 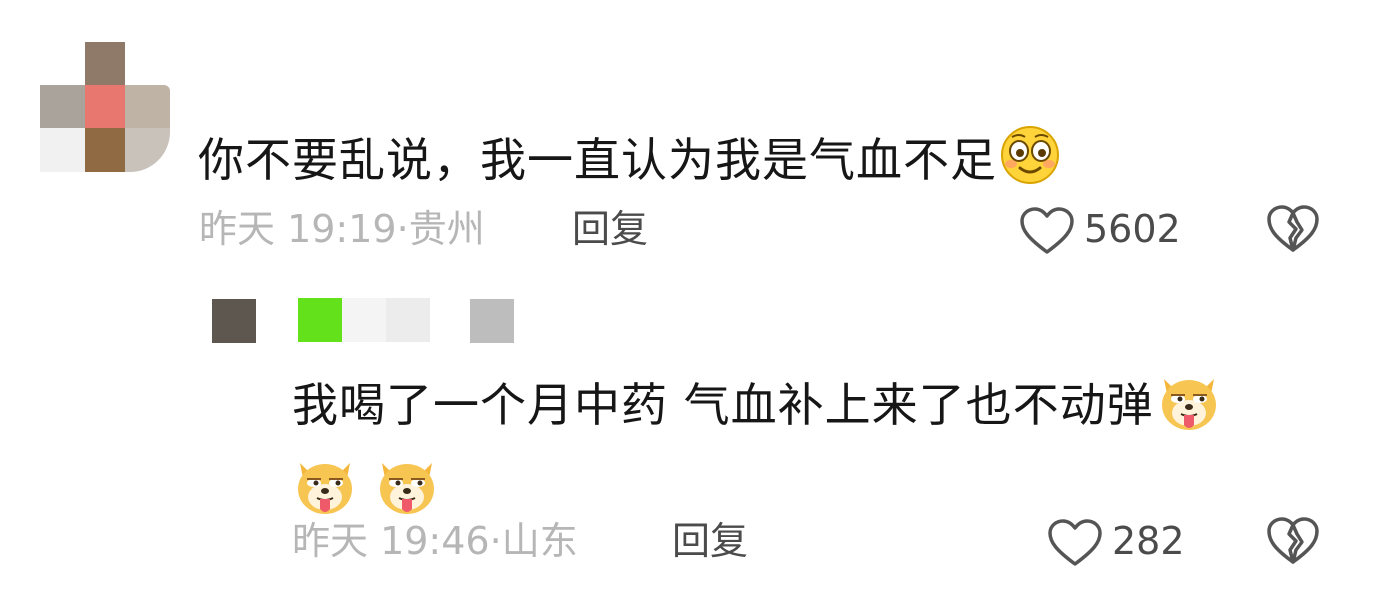 What do you see at coordinates (1132, 229) in the screenshot?
I see `like-count: 5602` at bounding box center [1132, 229].